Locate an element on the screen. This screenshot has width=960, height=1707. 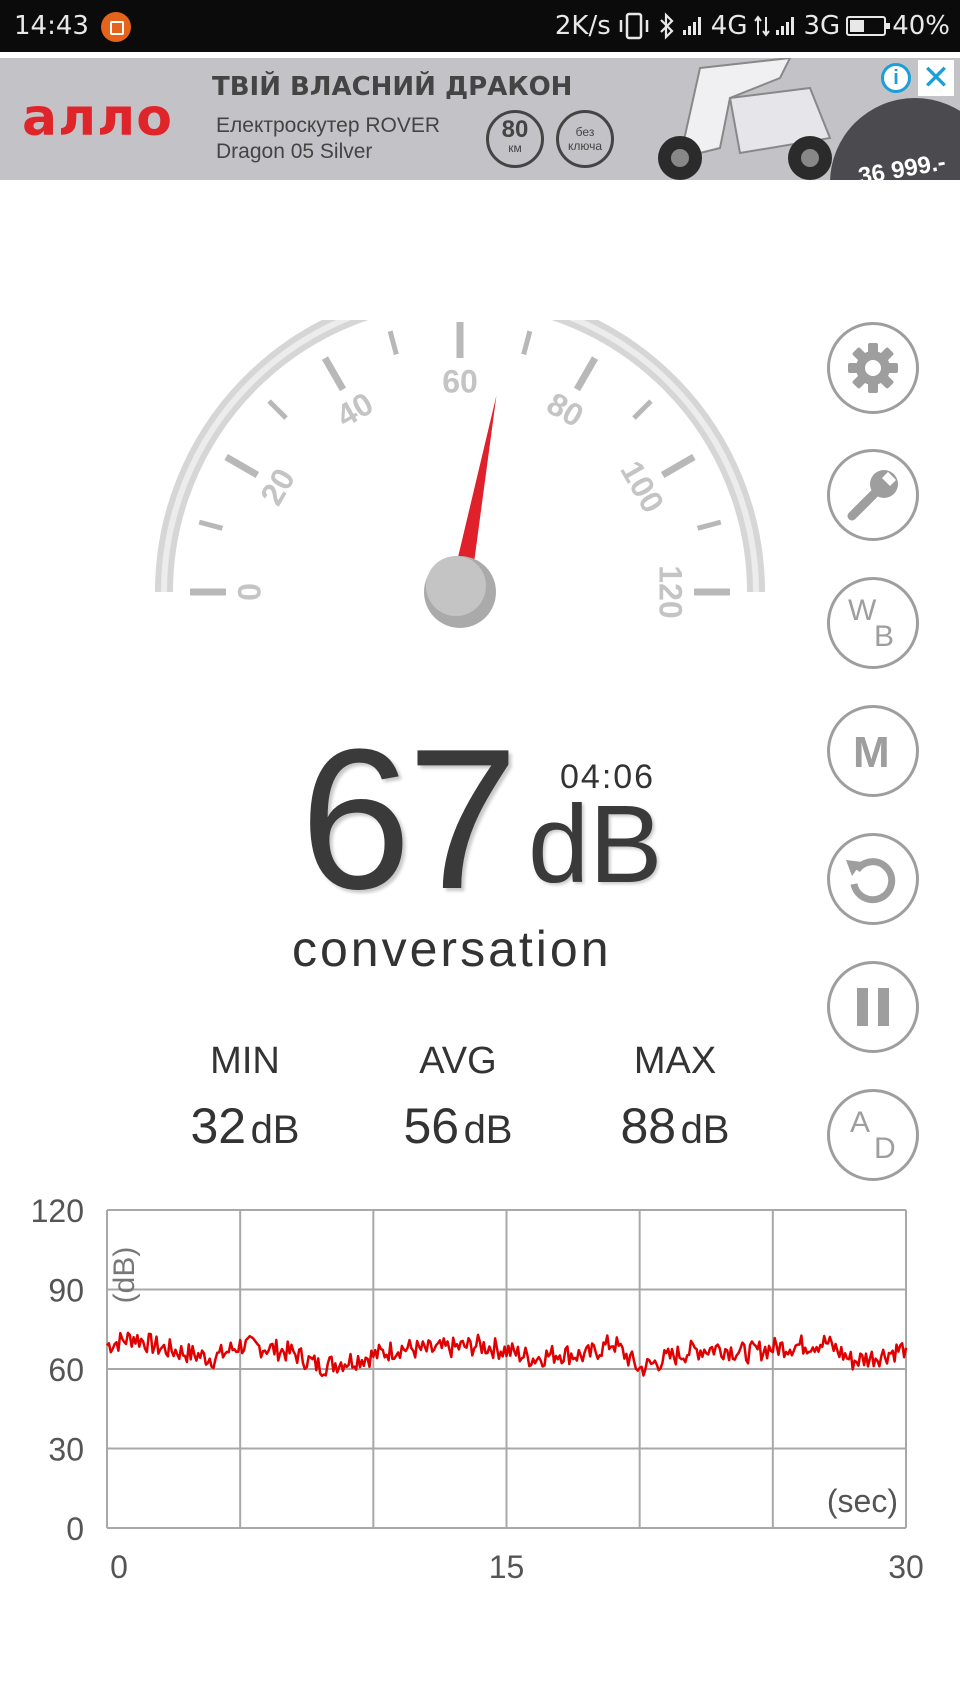
ad-mode-top-letter: A is located at coordinates (860, 1122).